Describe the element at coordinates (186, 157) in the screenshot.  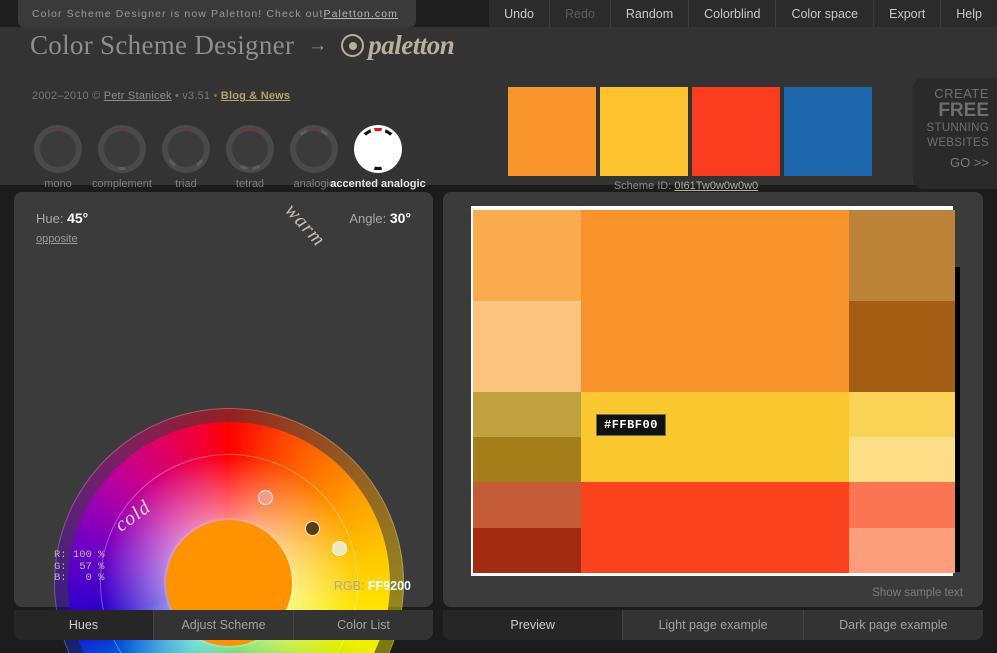
I see `preset-triad: triad` at that location.